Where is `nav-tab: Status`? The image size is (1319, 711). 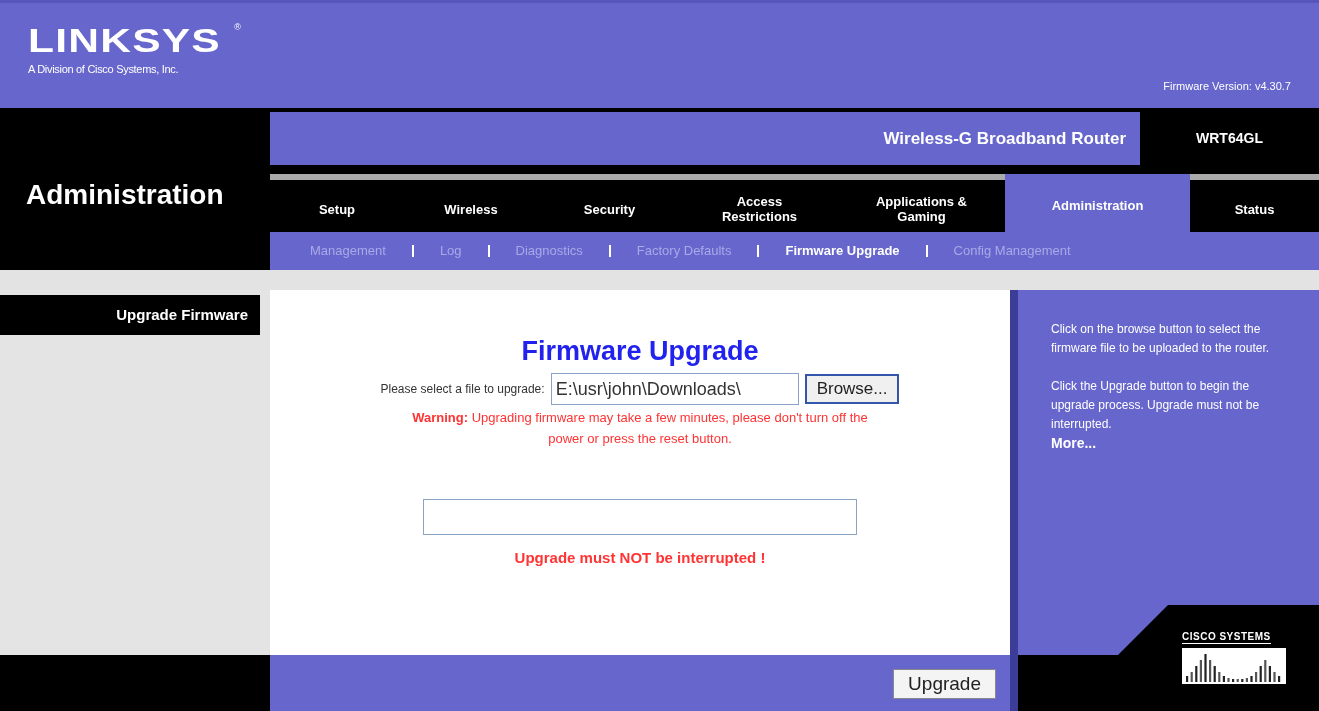 nav-tab: Status is located at coordinates (1254, 206).